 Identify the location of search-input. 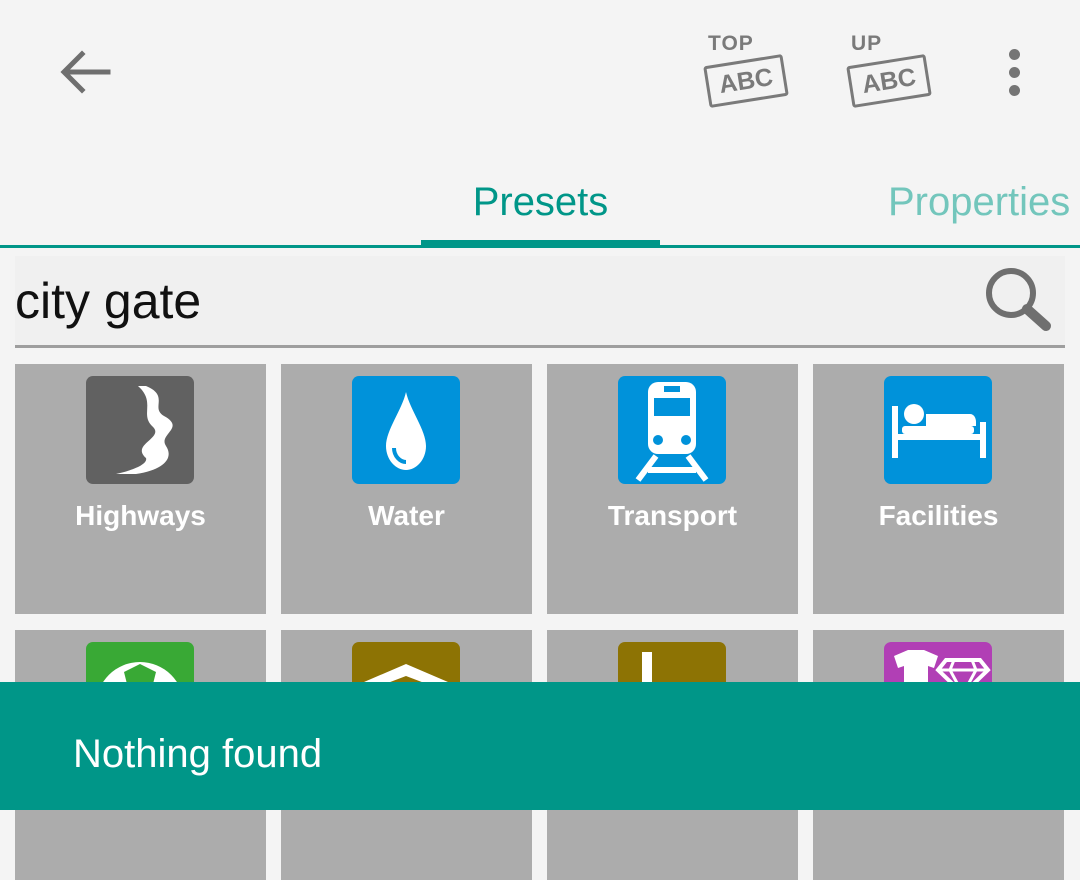
(485, 301).